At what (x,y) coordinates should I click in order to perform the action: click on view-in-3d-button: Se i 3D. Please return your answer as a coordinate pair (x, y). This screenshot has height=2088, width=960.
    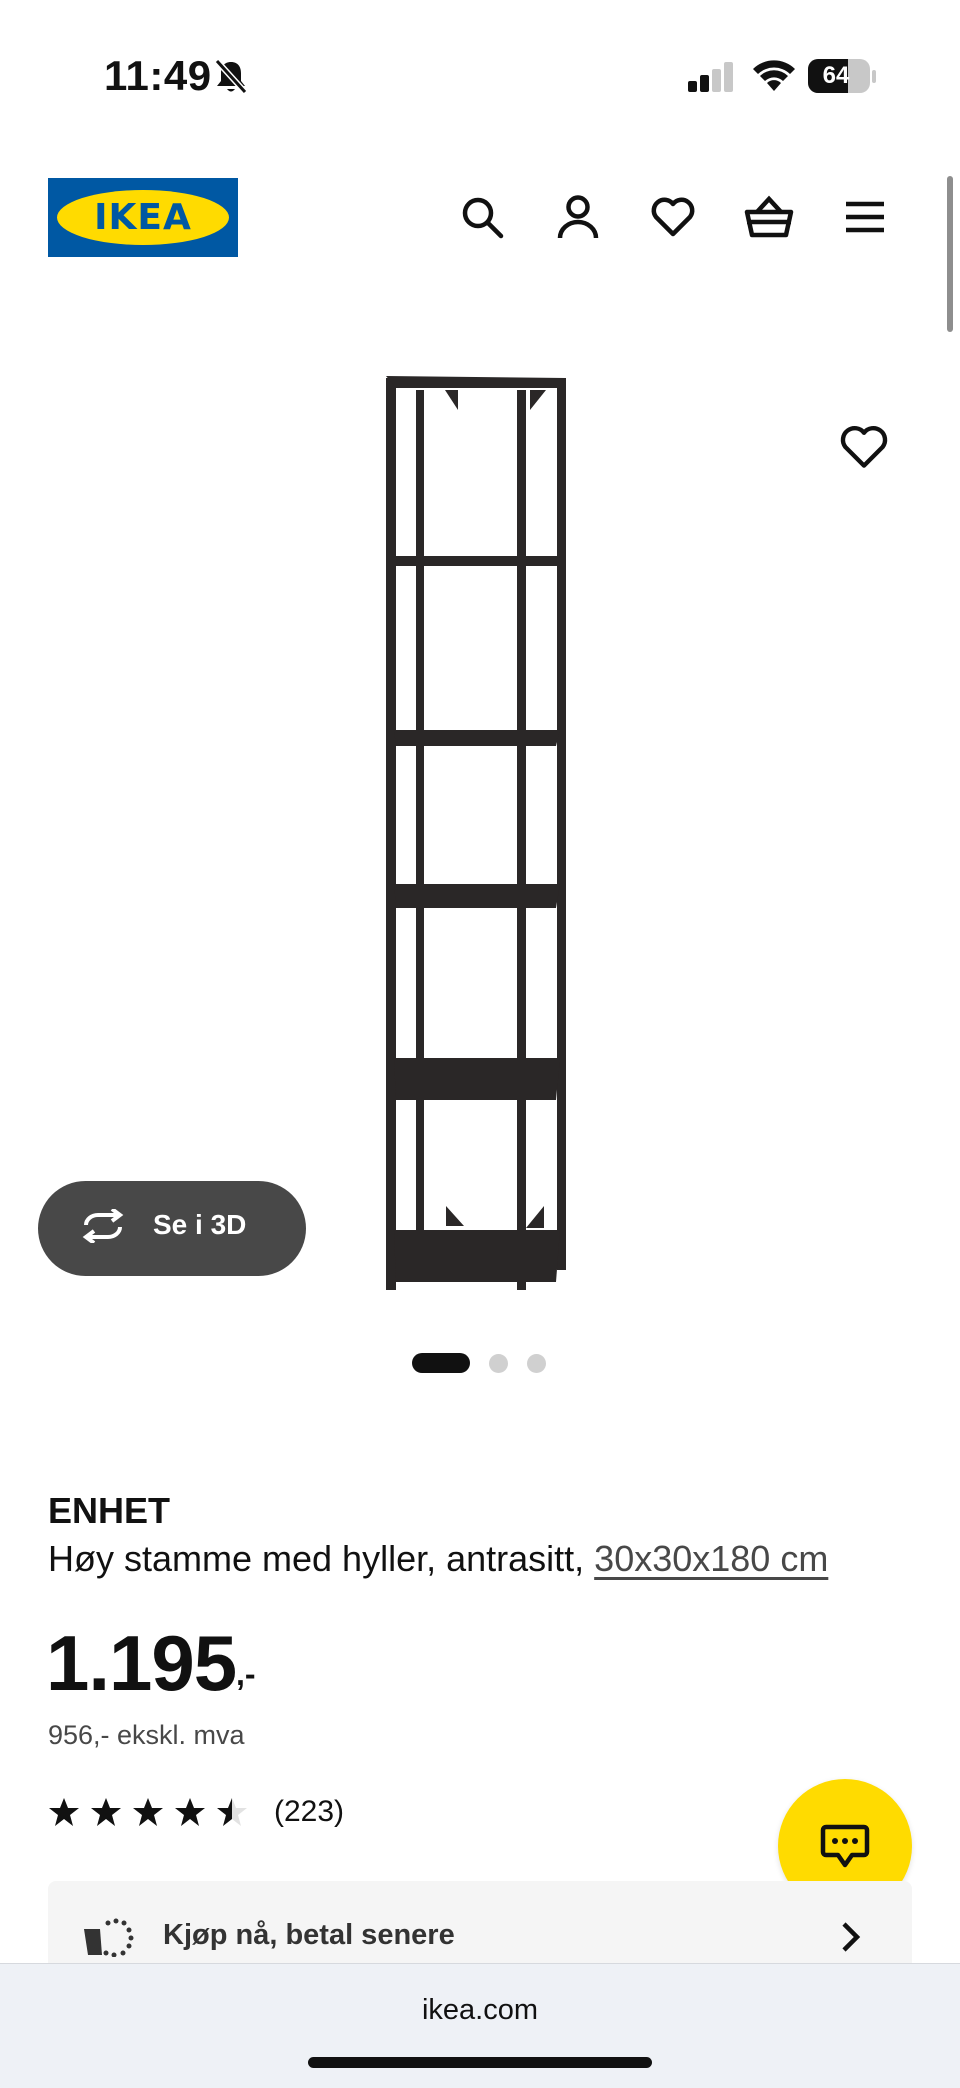
    Looking at the image, I should click on (172, 1228).